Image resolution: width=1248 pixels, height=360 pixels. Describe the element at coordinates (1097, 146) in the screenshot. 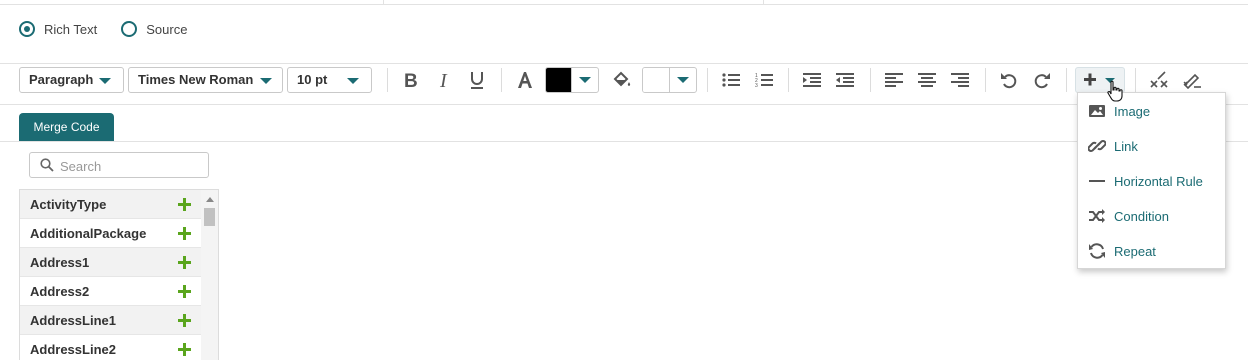

I see `link-icon` at that location.